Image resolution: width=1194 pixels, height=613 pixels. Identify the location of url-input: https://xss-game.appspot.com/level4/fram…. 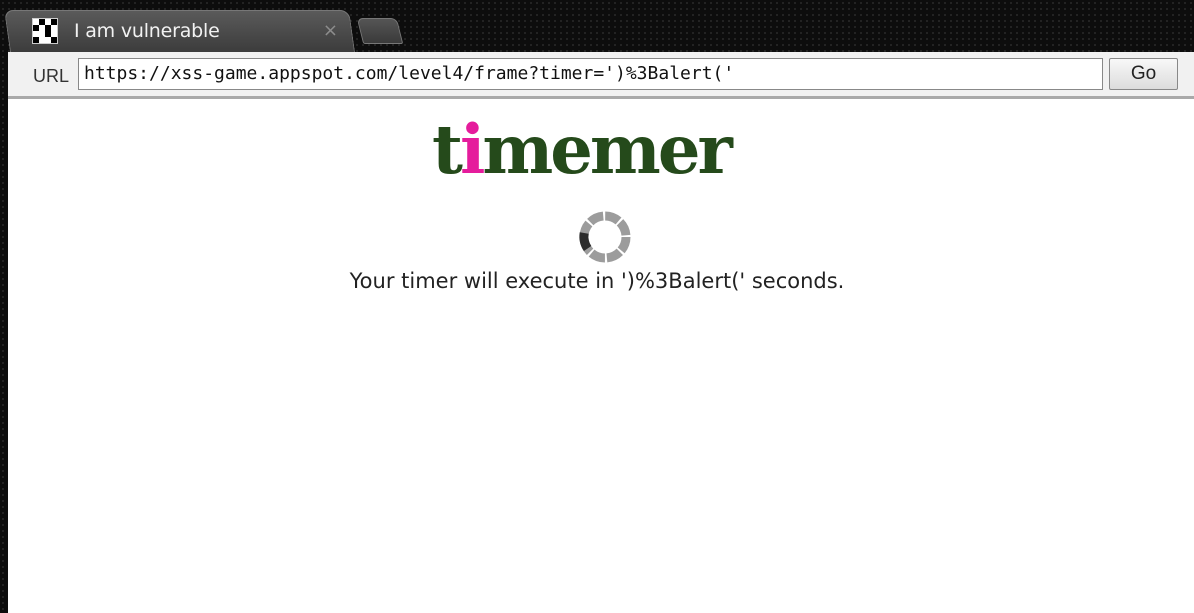
(590, 74).